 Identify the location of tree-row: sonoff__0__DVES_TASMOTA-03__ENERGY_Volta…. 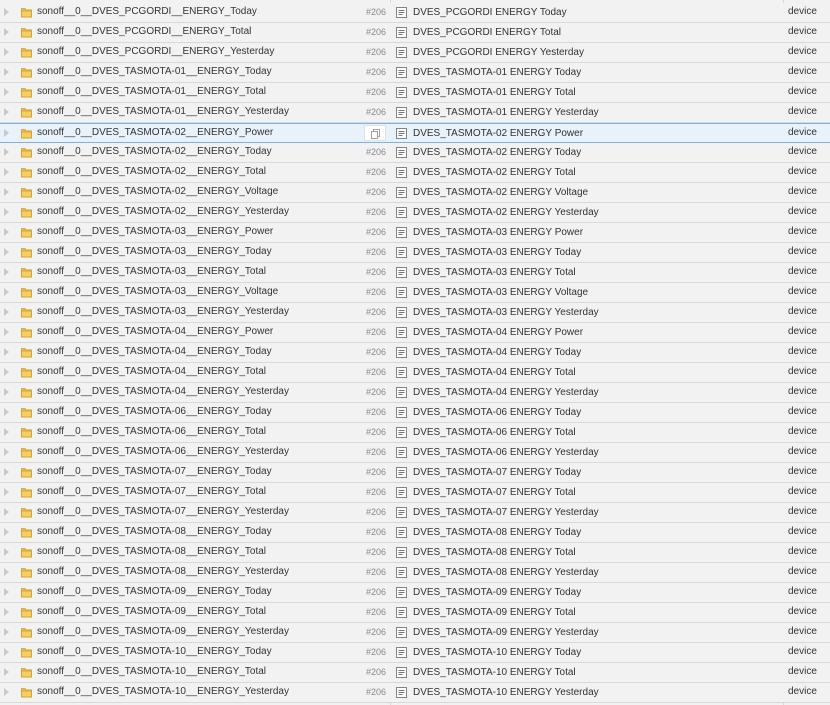
(415, 293).